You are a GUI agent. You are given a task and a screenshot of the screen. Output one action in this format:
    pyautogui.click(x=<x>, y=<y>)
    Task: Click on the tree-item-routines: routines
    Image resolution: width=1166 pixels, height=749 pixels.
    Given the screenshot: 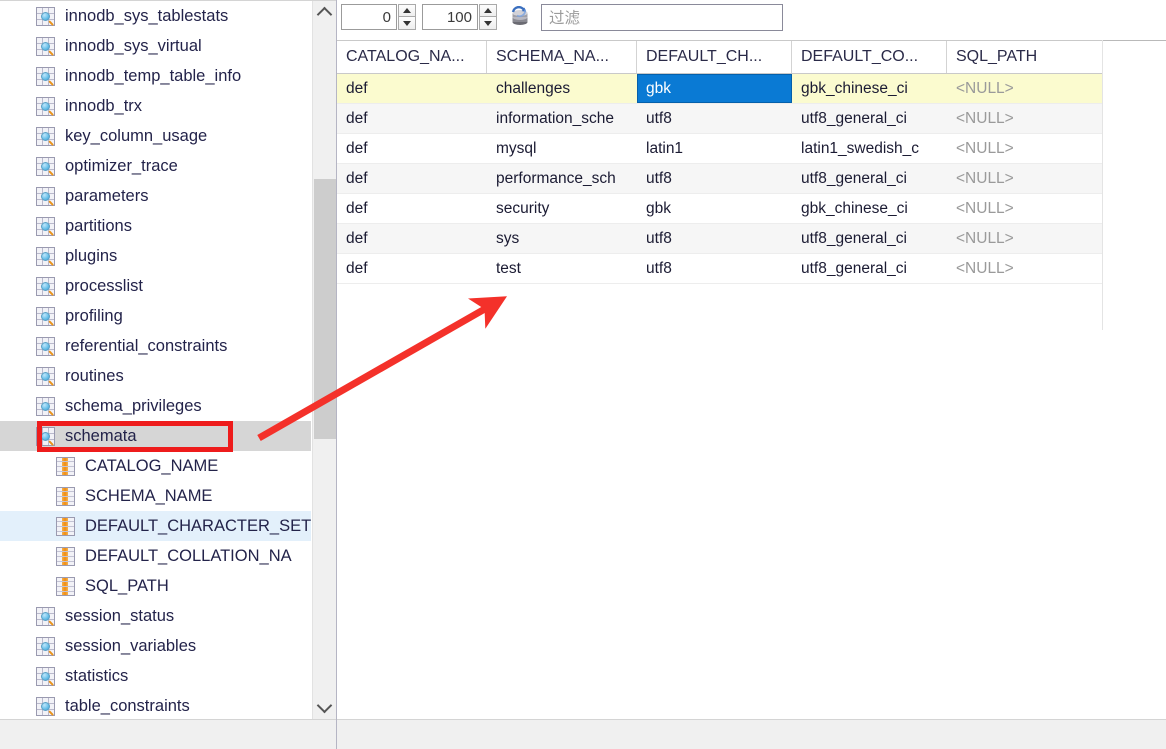 What is the action you would take?
    pyautogui.click(x=155, y=376)
    